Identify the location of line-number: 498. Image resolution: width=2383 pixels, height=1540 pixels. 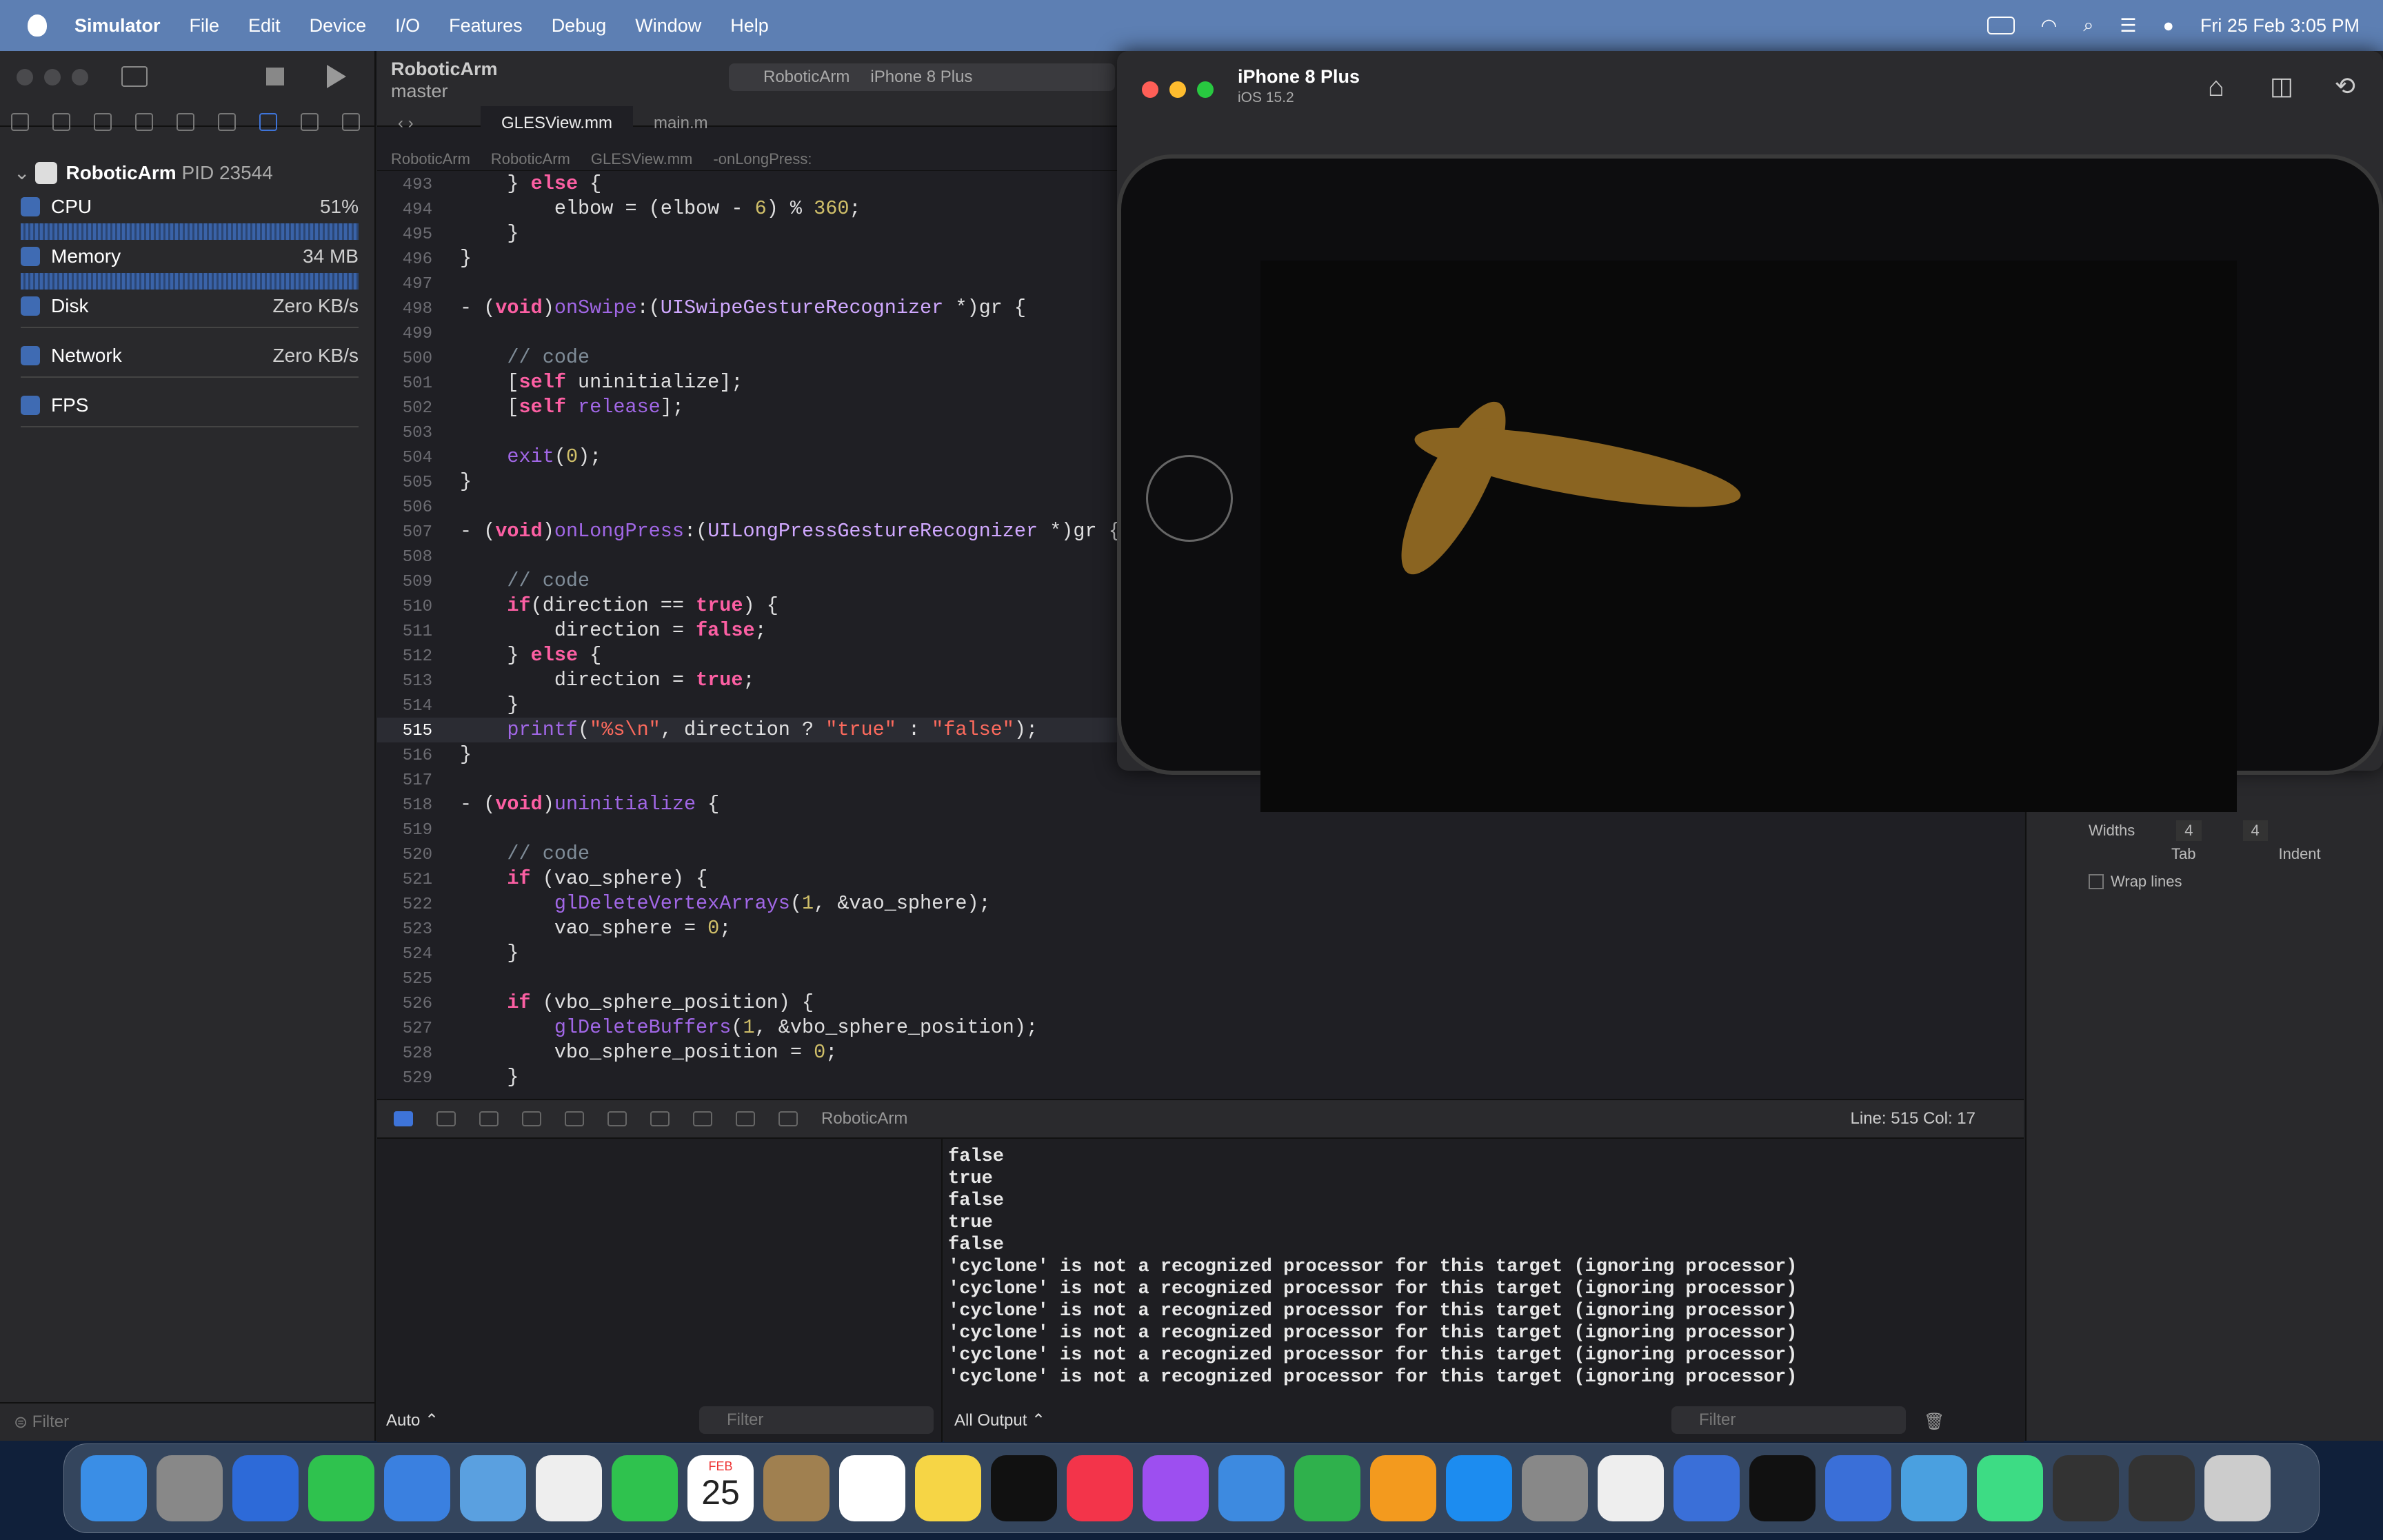
(404, 310).